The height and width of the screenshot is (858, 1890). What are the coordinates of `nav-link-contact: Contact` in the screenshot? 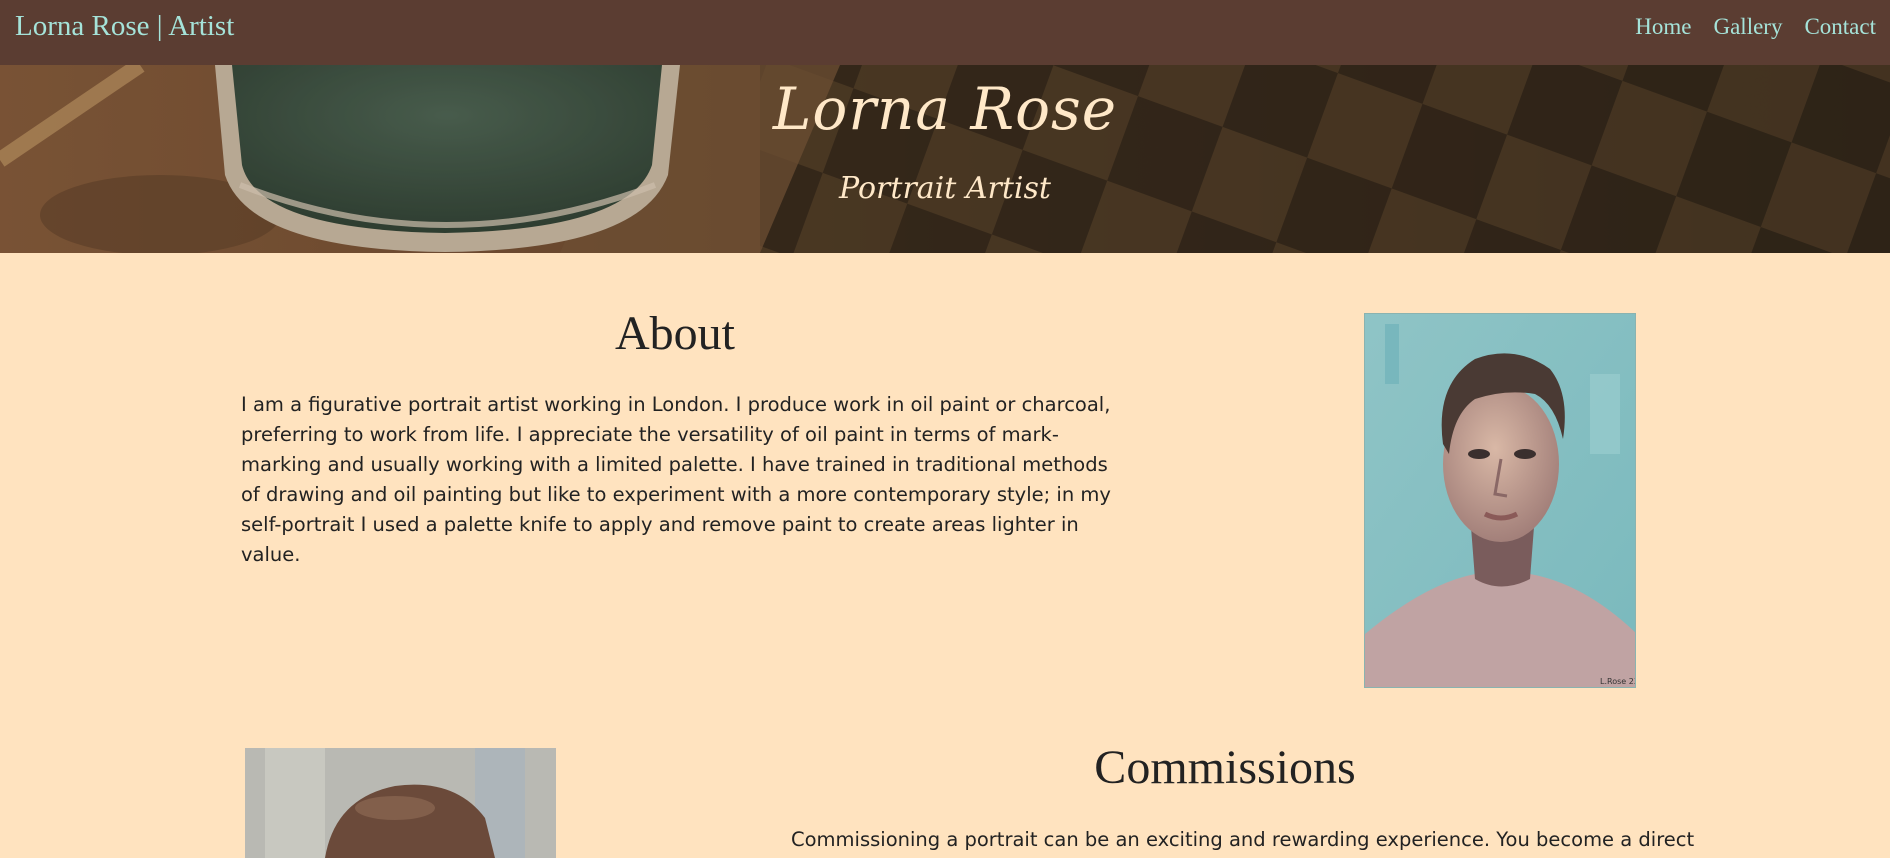 It's located at (1840, 27).